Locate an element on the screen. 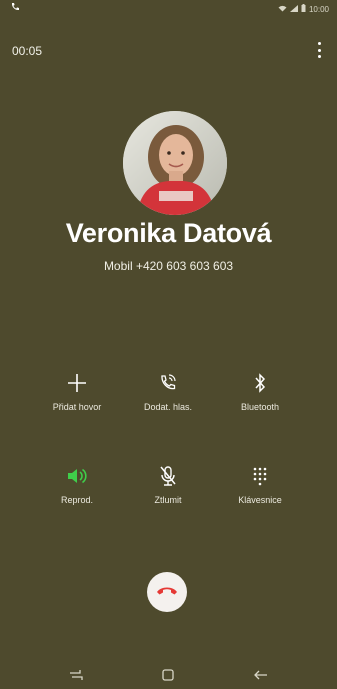 The width and height of the screenshot is (337, 689). end-call-icon is located at coordinates (167, 592).